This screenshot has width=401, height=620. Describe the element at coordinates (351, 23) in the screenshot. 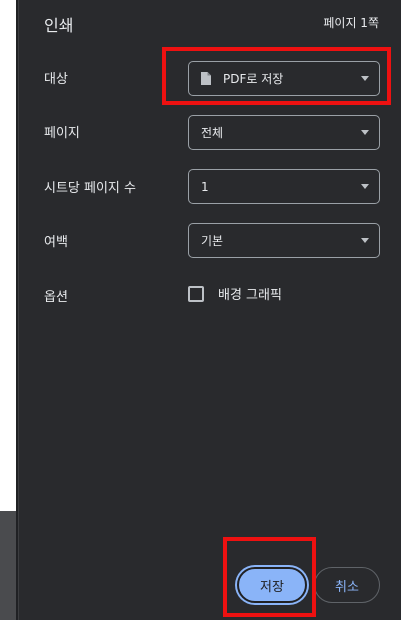

I see `page-count: 페이지 1쪽` at that location.